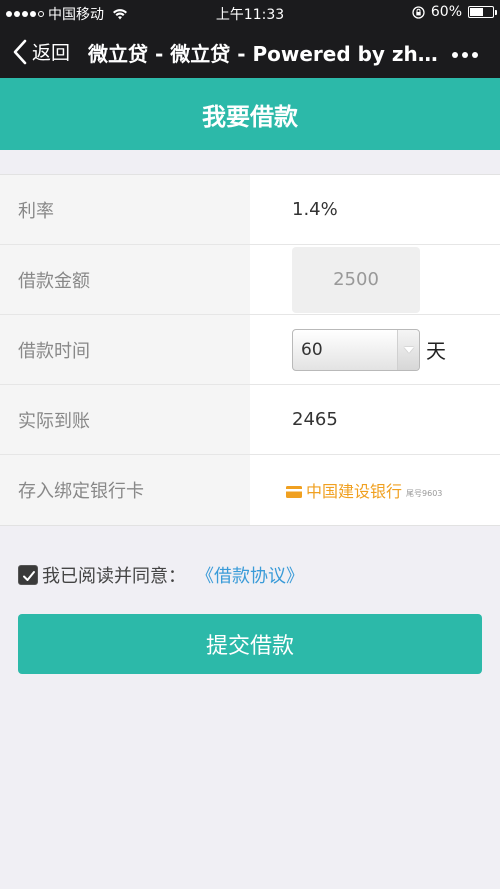 The width and height of the screenshot is (500, 889). Describe the element at coordinates (125, 490) in the screenshot. I see `bank-label: 存入绑定银行卡` at that location.